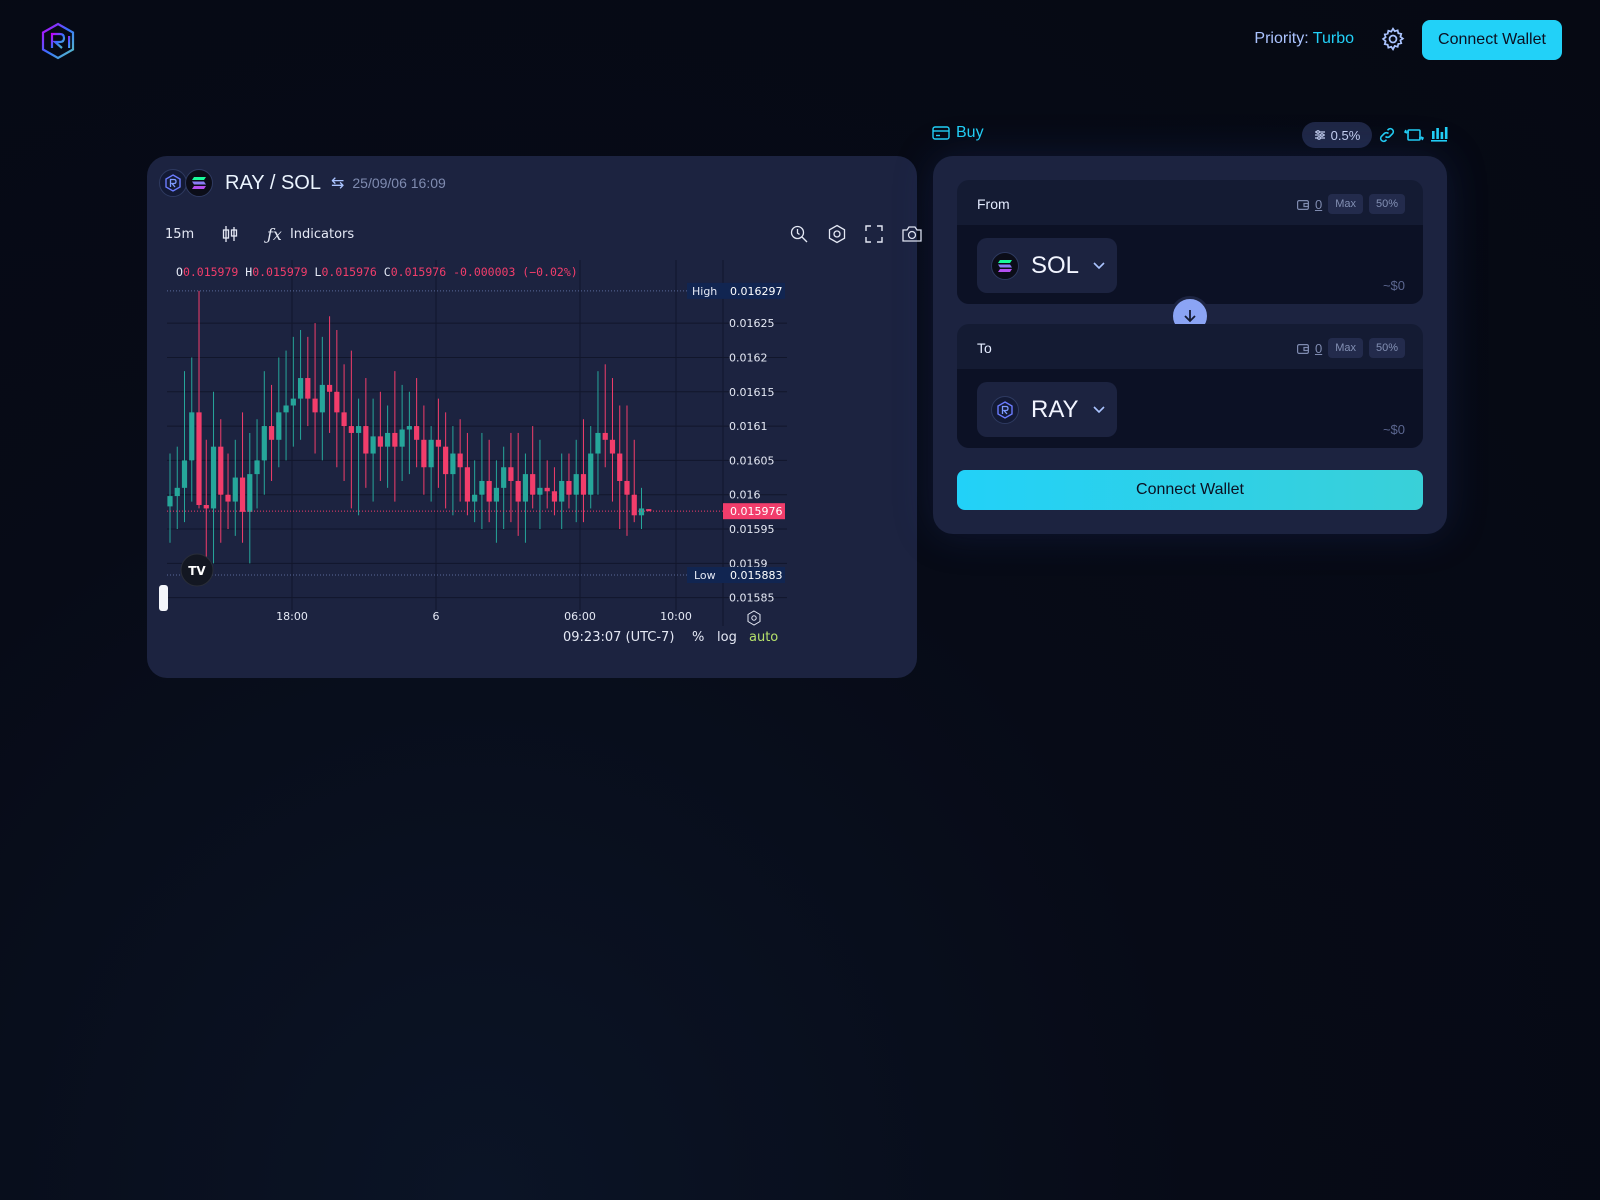 This screenshot has width=1600, height=1200. I want to click on from-token-selector: SOL, so click(1047, 265).